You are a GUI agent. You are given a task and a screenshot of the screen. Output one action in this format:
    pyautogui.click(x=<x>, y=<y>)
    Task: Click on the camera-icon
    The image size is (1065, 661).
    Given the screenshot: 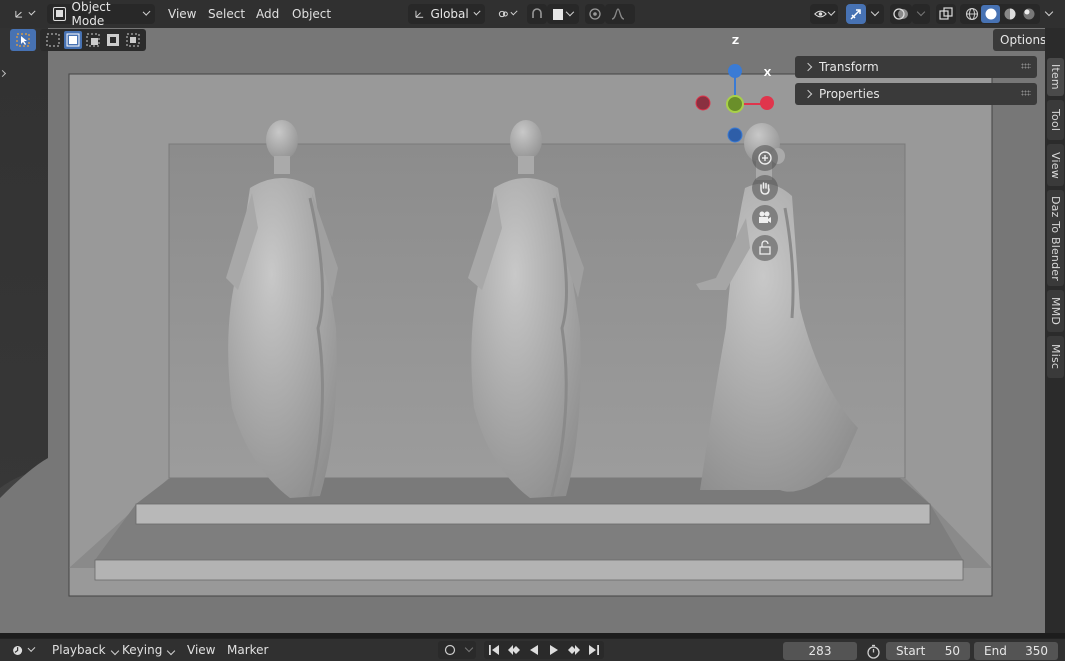 What is the action you would take?
    pyautogui.click(x=765, y=217)
    